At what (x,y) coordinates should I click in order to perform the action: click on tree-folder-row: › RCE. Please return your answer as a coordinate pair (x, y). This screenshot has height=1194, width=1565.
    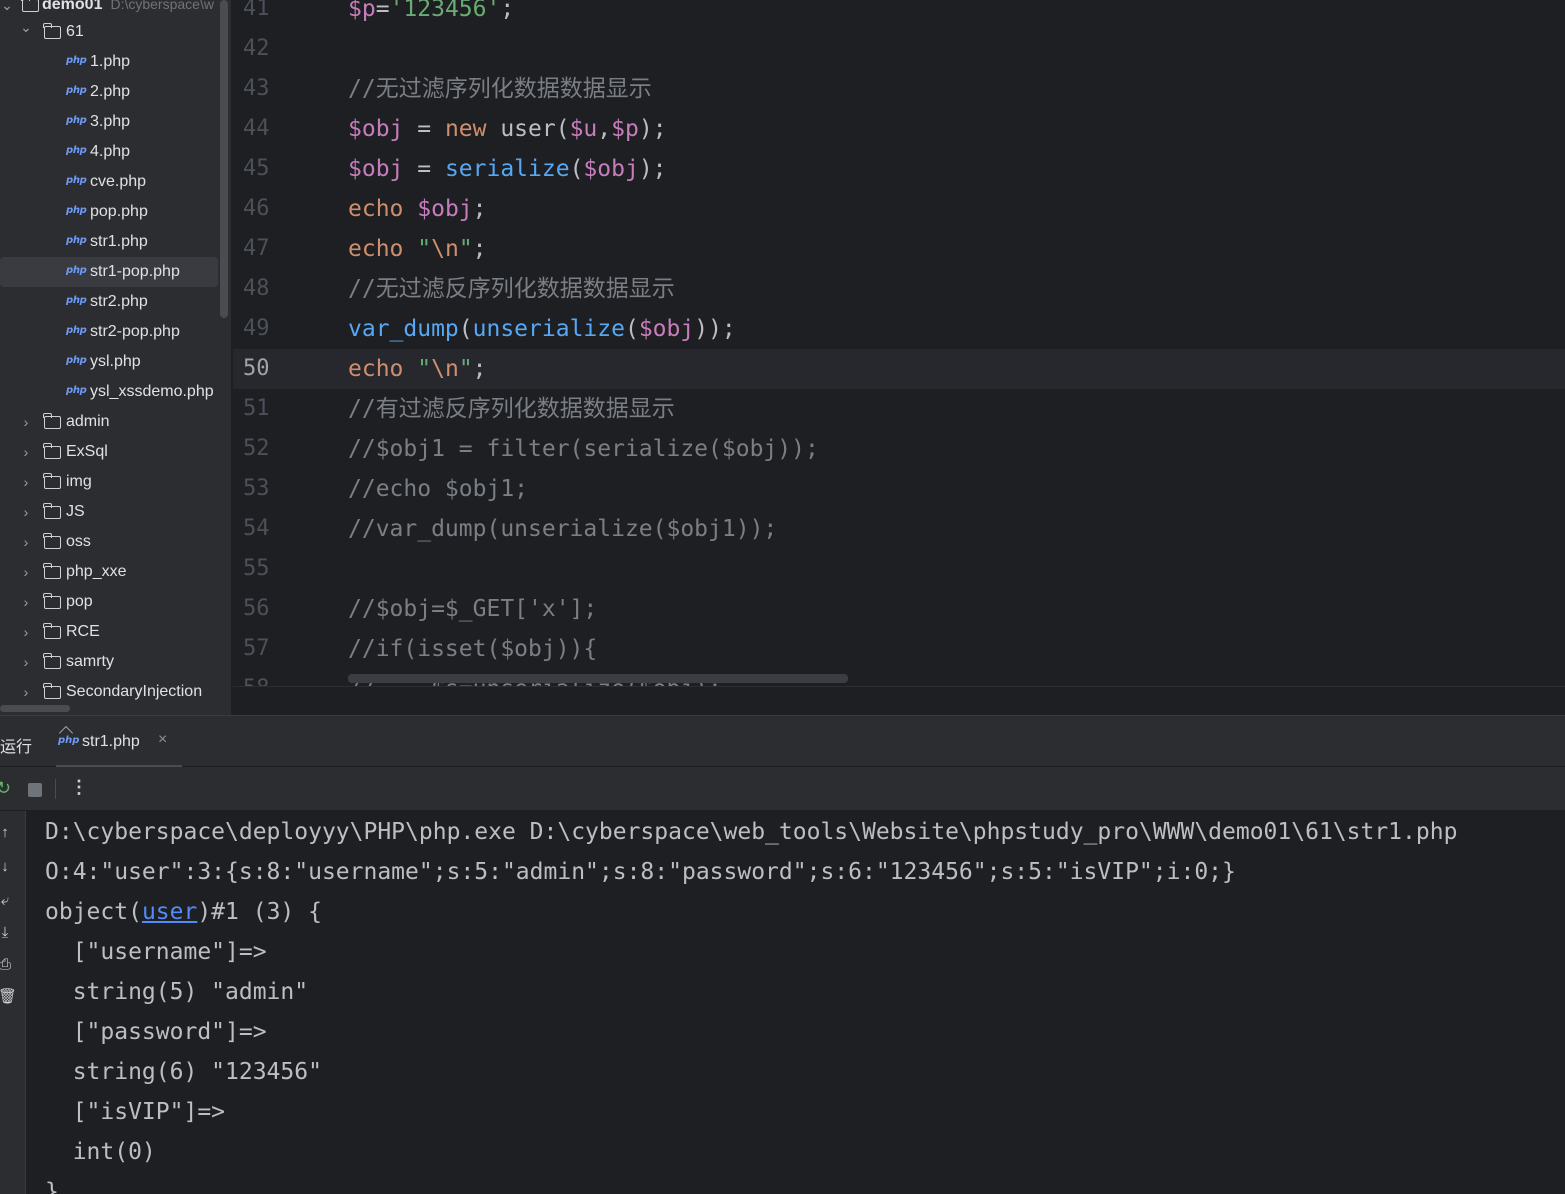
    Looking at the image, I should click on (109, 632).